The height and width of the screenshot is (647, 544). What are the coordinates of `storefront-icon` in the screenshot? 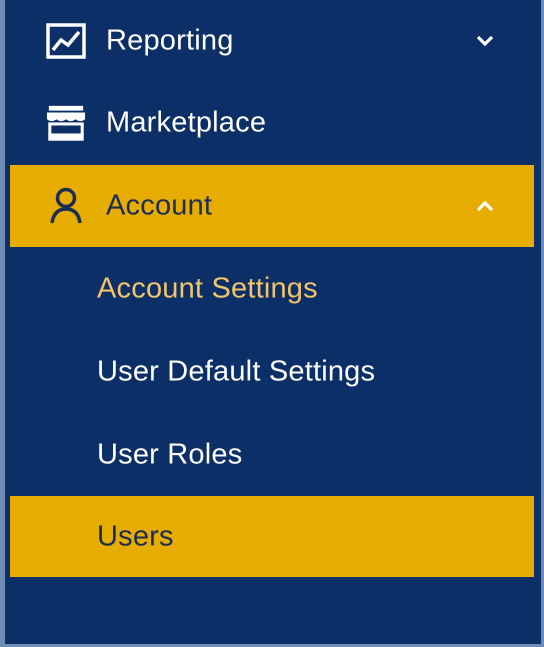 It's located at (66, 123).